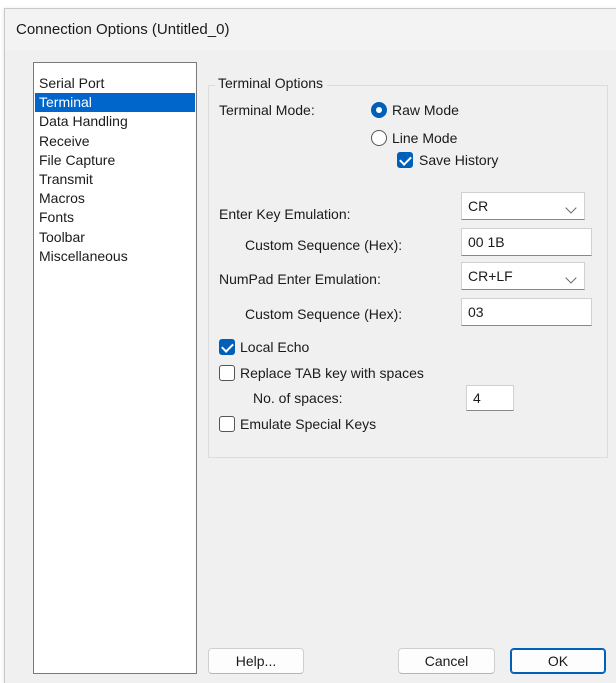 This screenshot has width=616, height=683. Describe the element at coordinates (425, 110) in the screenshot. I see `raw-mode-label: Raw Mode` at that location.